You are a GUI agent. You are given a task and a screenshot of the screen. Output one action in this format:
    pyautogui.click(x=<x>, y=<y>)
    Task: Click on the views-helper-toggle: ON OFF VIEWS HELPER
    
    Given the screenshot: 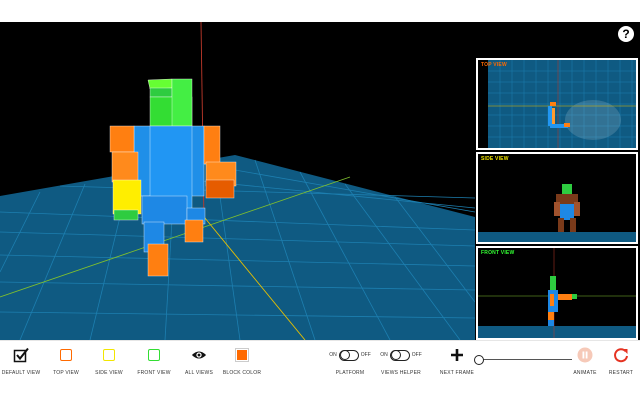 What is the action you would take?
    pyautogui.click(x=401, y=361)
    